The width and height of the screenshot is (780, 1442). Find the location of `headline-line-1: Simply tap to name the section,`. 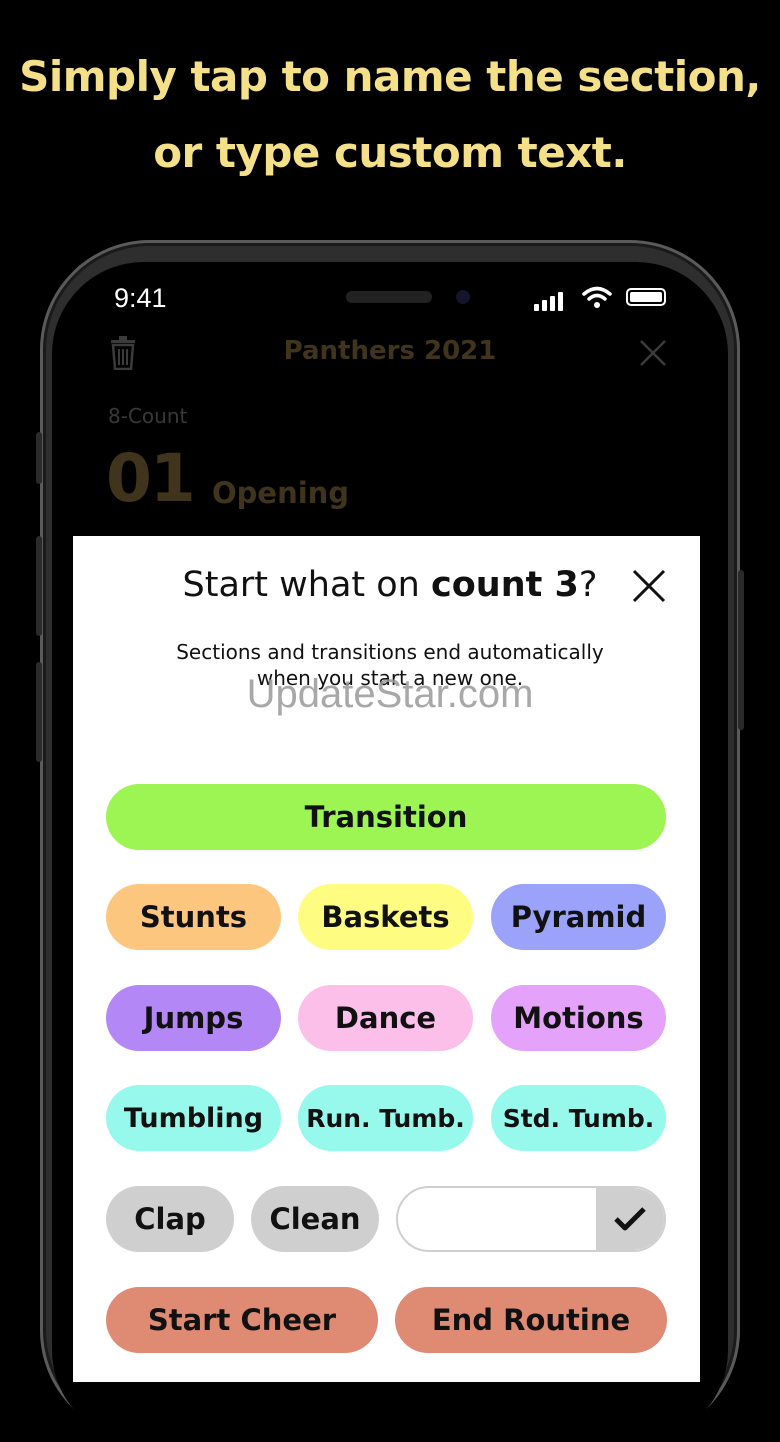

headline-line-1: Simply tap to name the section, is located at coordinates (390, 76).